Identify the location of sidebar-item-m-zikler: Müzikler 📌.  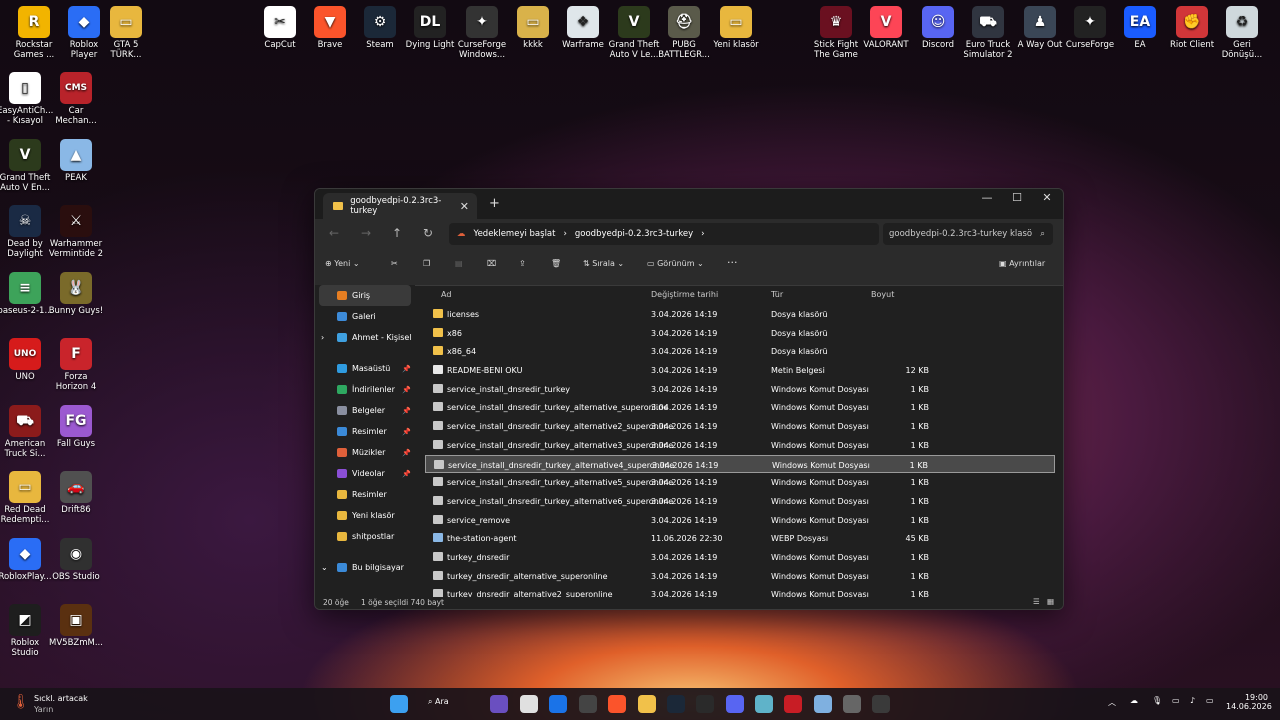
(365, 452).